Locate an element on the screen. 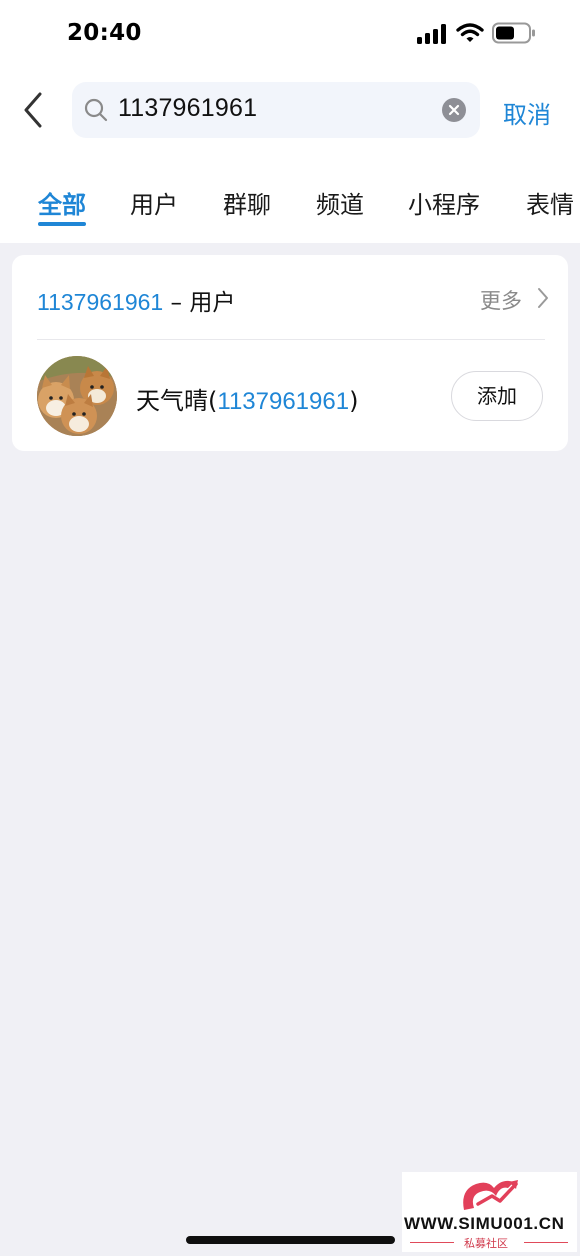 This screenshot has height=1256, width=580. user-nickname: 天气晴 is located at coordinates (172, 401).